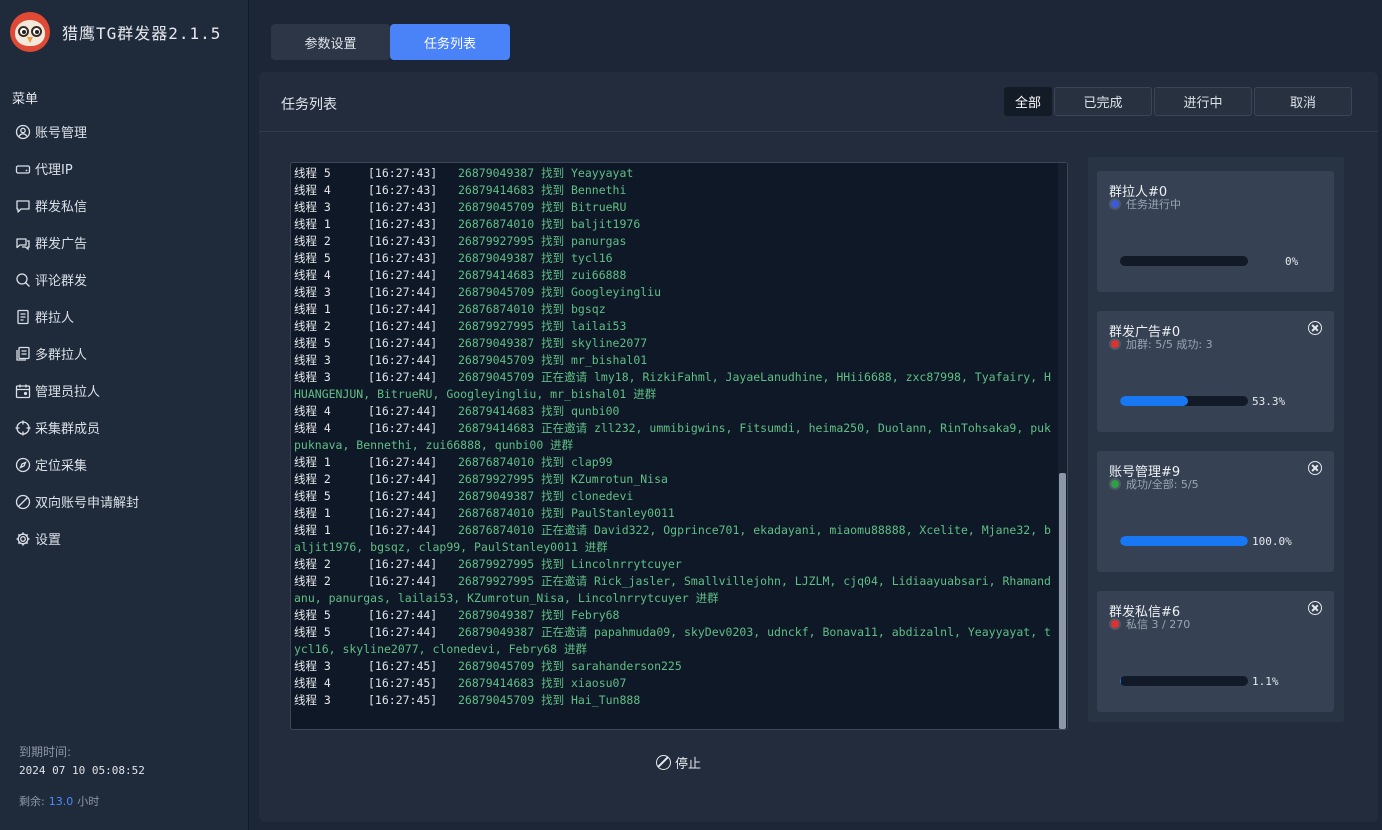  I want to click on log-message: 26879045709 找到 BitrueRU, so click(542, 207).